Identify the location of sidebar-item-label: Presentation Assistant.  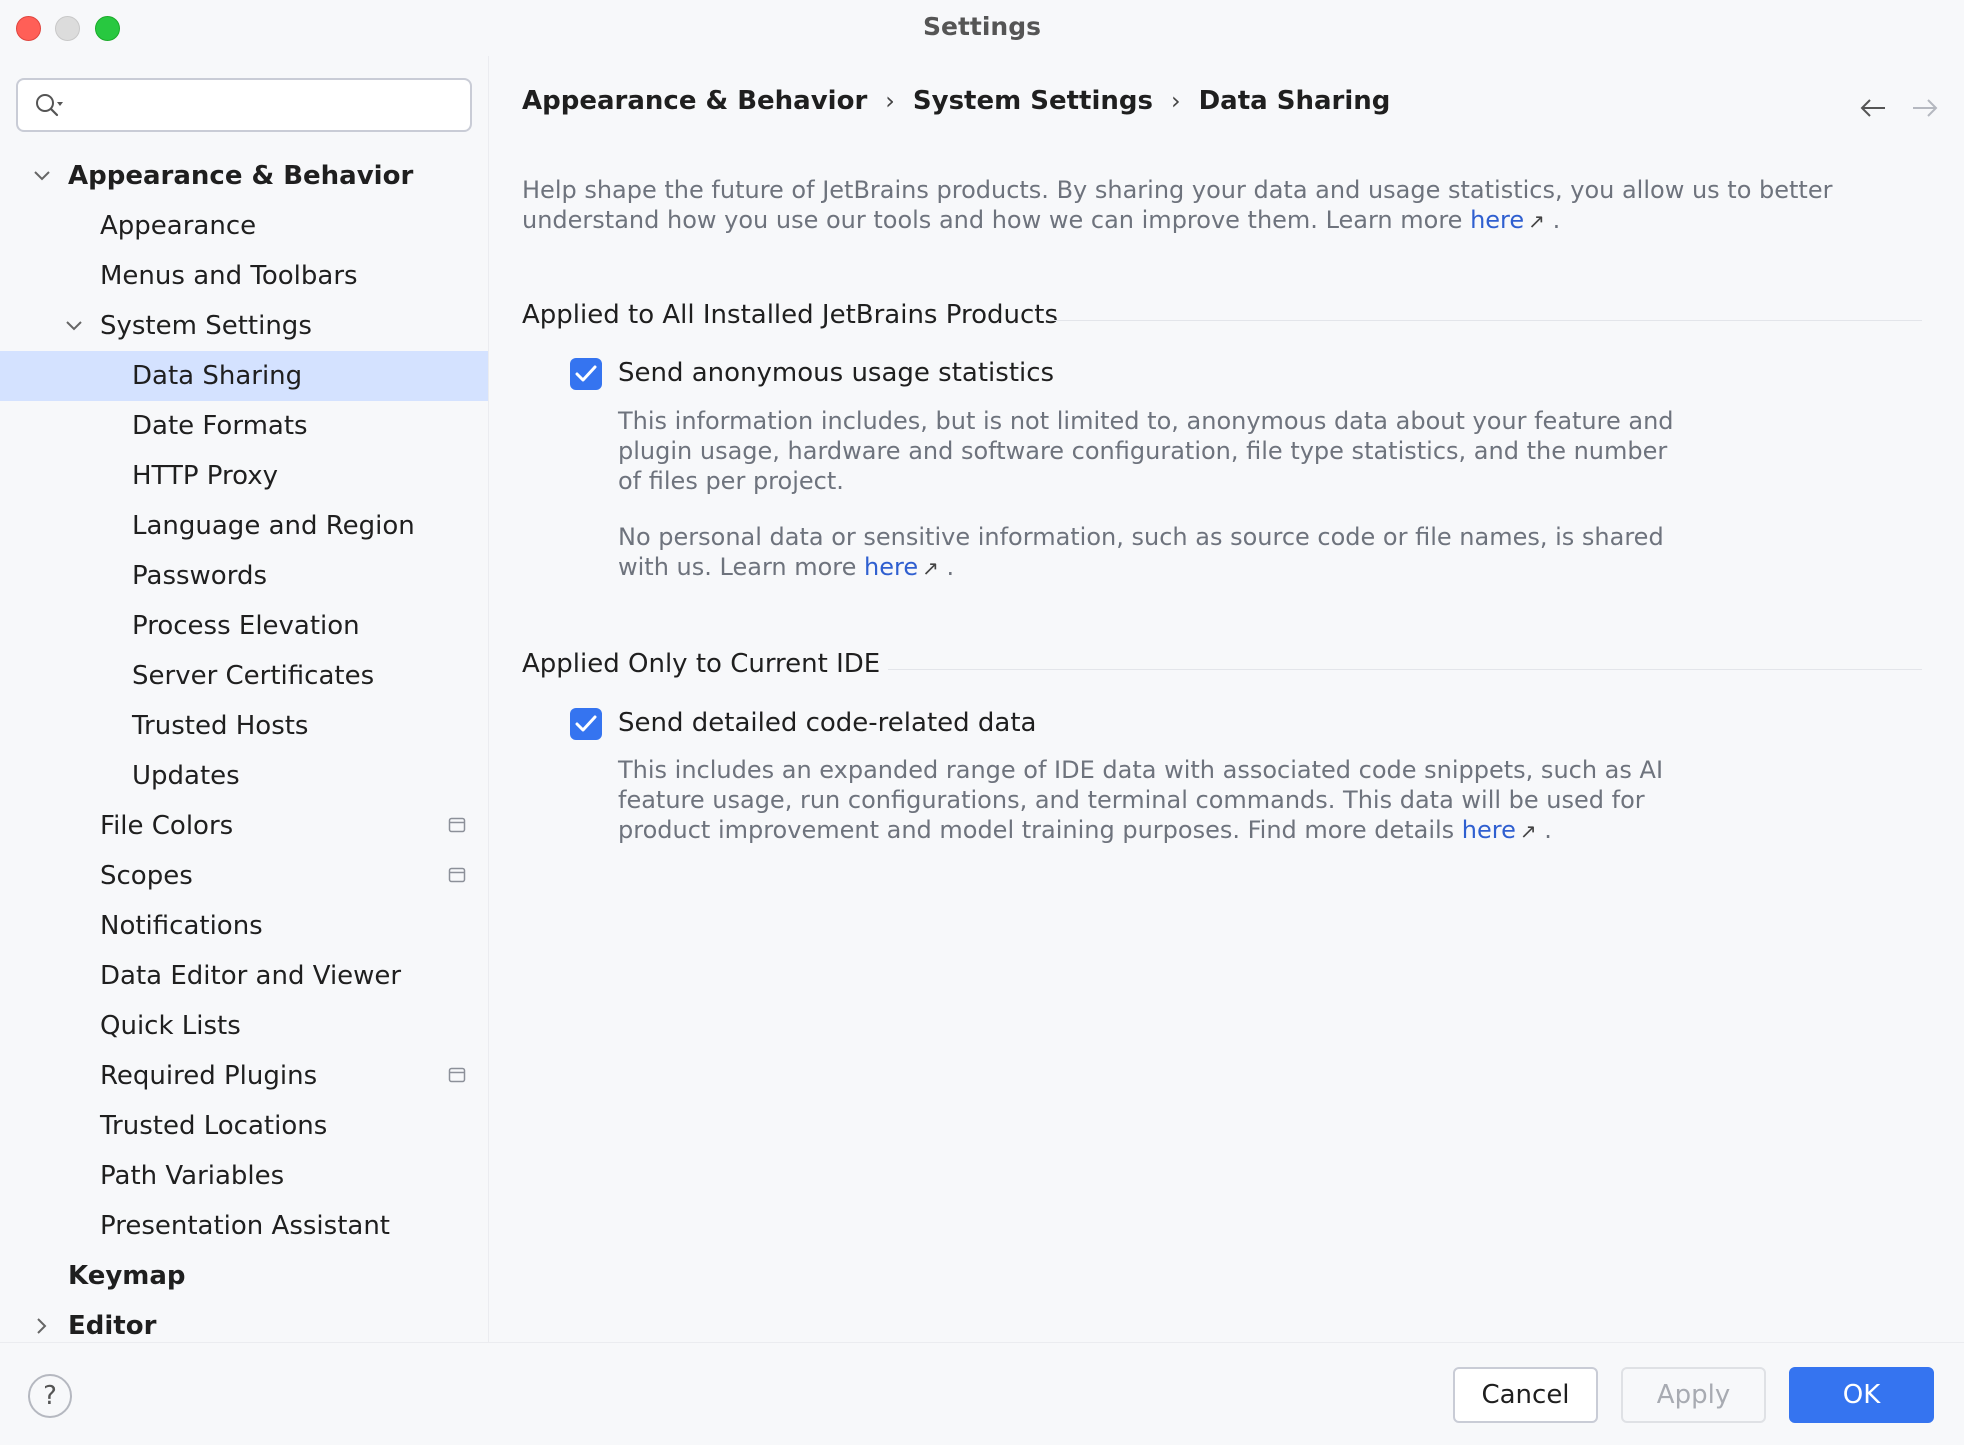
(245, 1226).